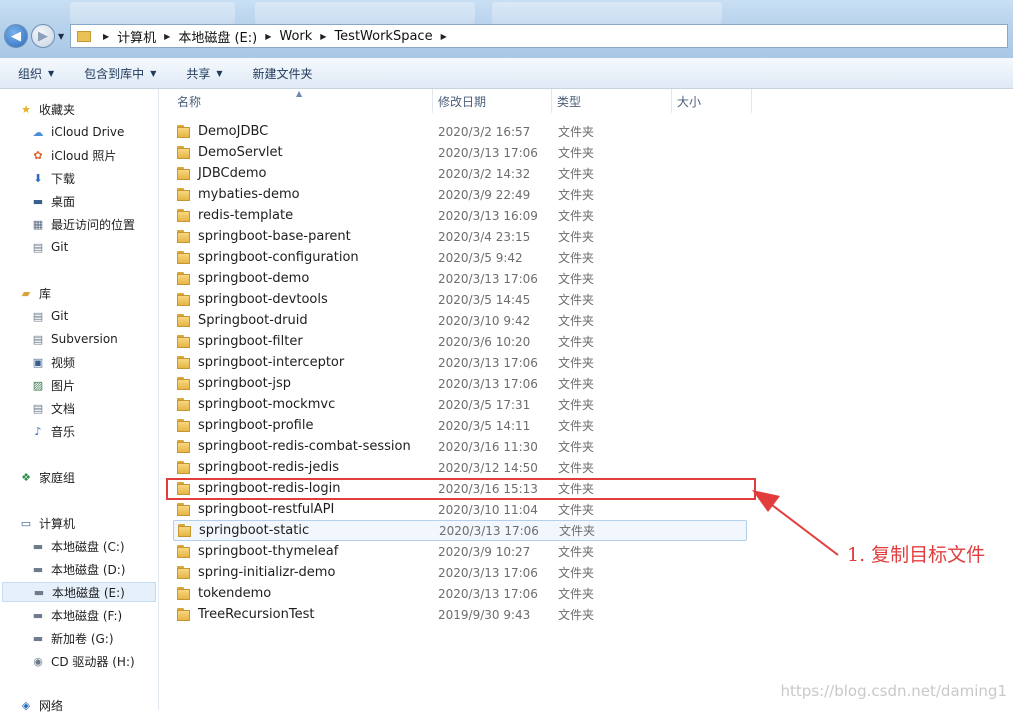 The width and height of the screenshot is (1013, 715). What do you see at coordinates (916, 555) in the screenshot?
I see `annotation-label: 1. 复制目标文件` at bounding box center [916, 555].